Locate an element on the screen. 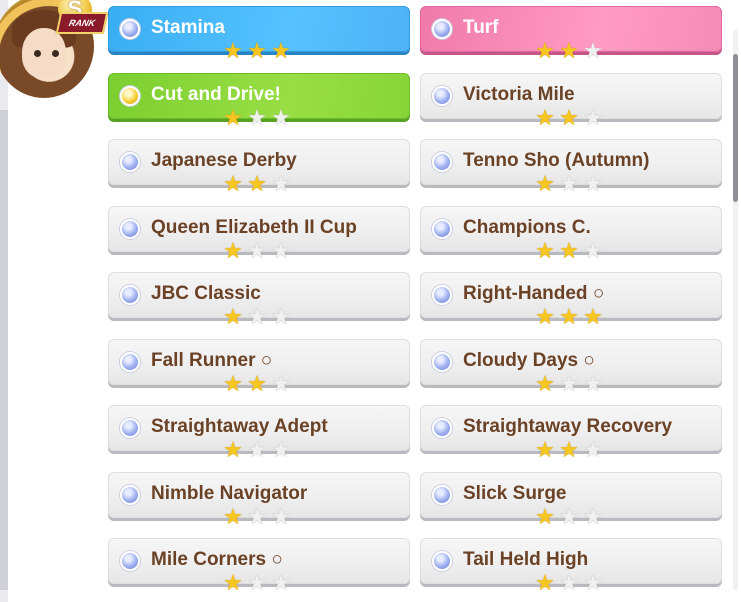 The height and width of the screenshot is (602, 741). skill-label: Cloudy Days ○ is located at coordinates (529, 360).